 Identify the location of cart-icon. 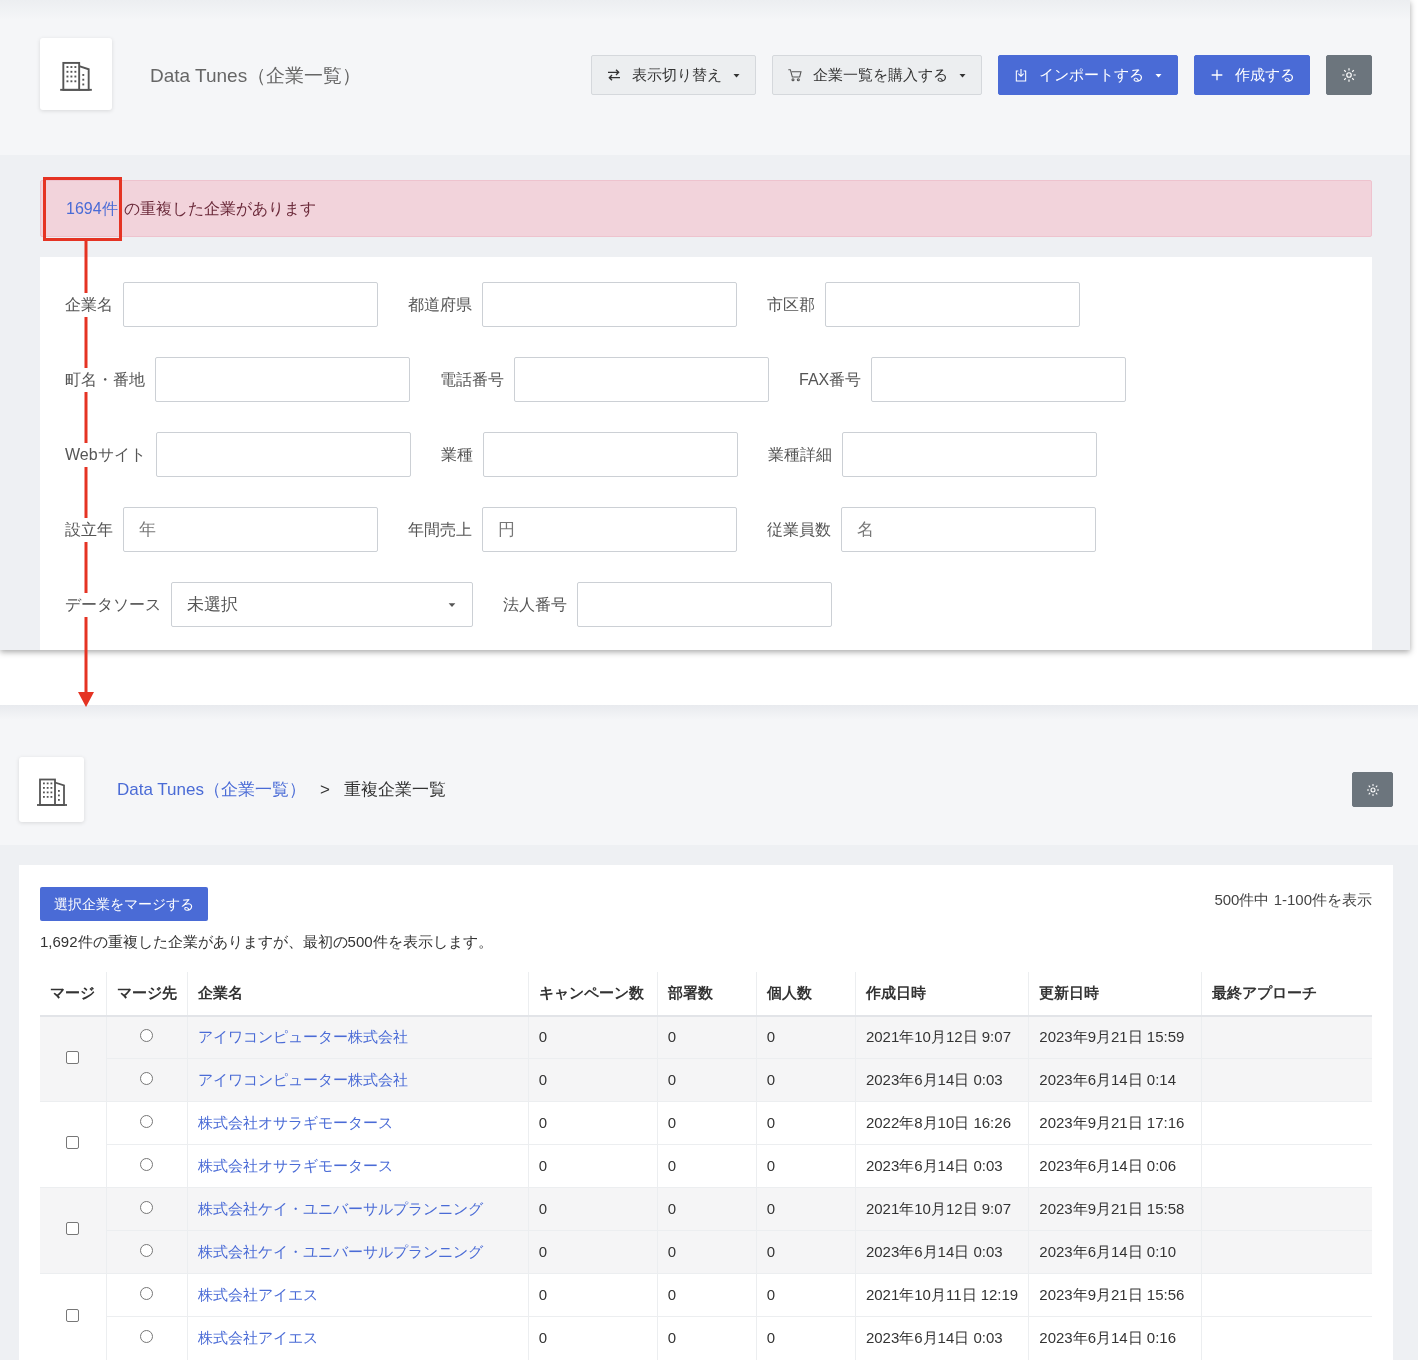
(795, 75).